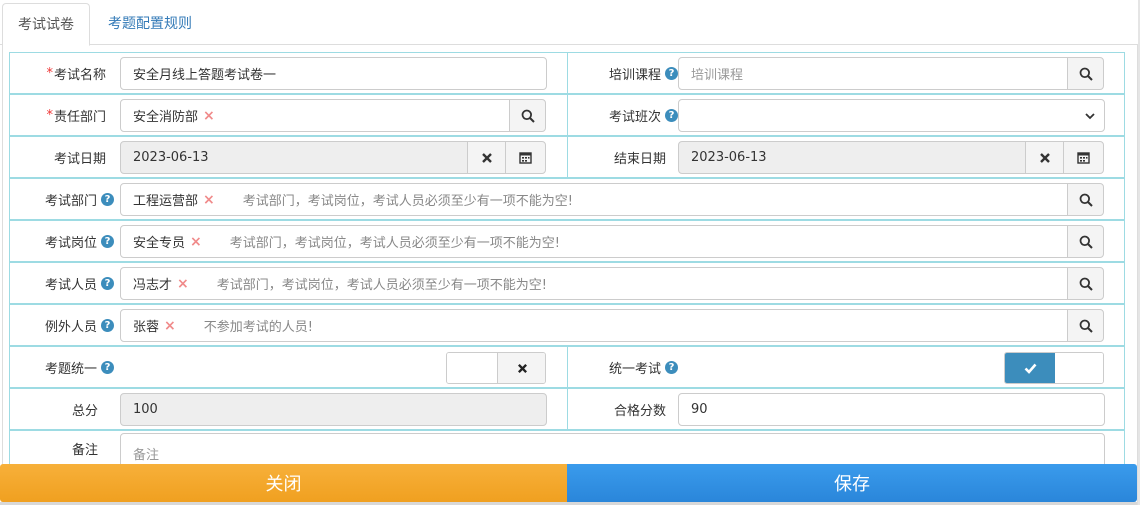  Describe the element at coordinates (1030, 368) in the screenshot. I see `check-icon` at that location.